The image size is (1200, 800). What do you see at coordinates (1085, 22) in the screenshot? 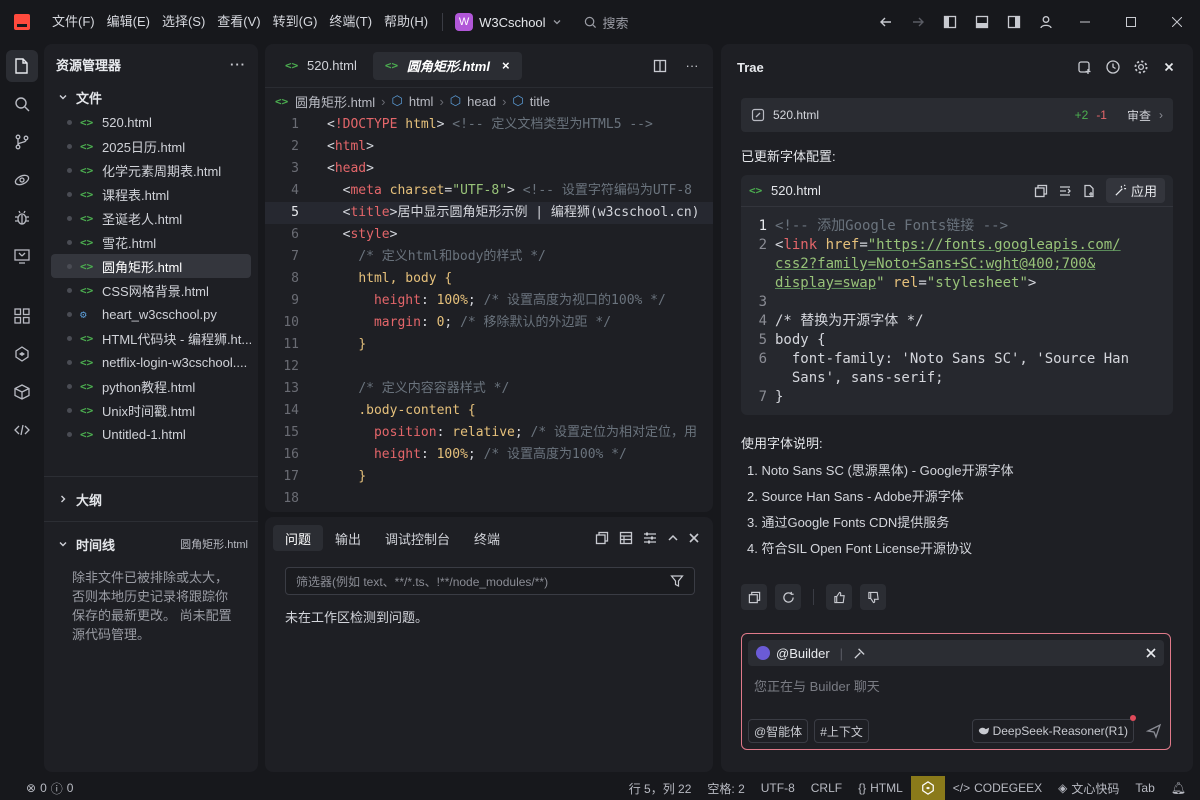
I see `minimize-button` at bounding box center [1085, 22].